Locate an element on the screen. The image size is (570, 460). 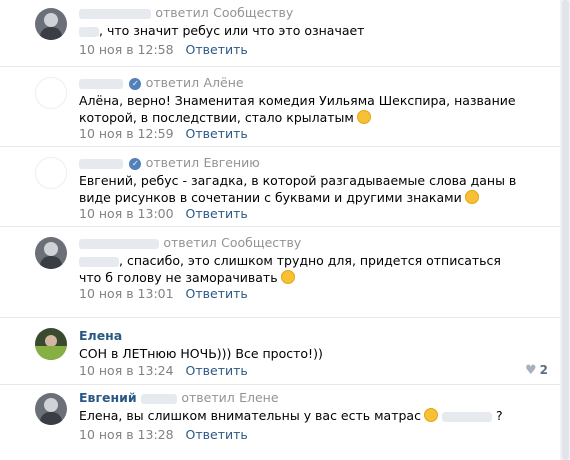
comment-meta: 10 ноя в 12:58 Ответить is located at coordinates (163, 49).